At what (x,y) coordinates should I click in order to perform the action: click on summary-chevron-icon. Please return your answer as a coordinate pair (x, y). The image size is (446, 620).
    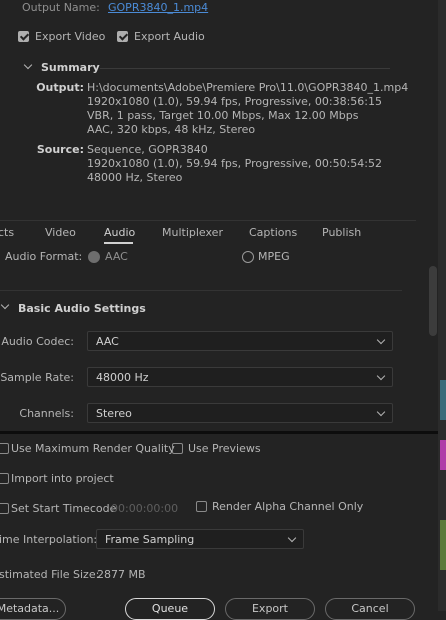
    Looking at the image, I should click on (28, 65).